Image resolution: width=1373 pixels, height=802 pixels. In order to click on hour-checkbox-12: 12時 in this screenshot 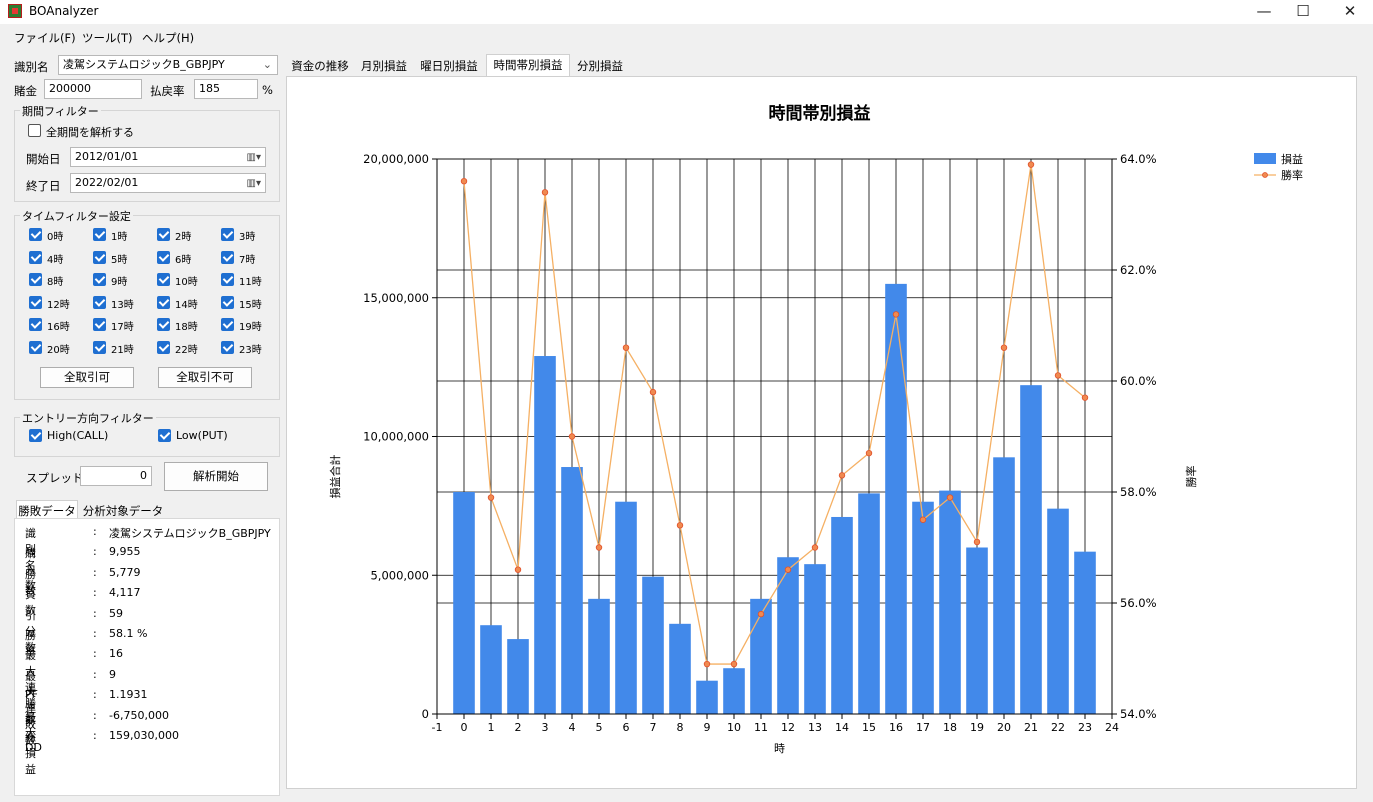, I will do `click(58, 303)`.